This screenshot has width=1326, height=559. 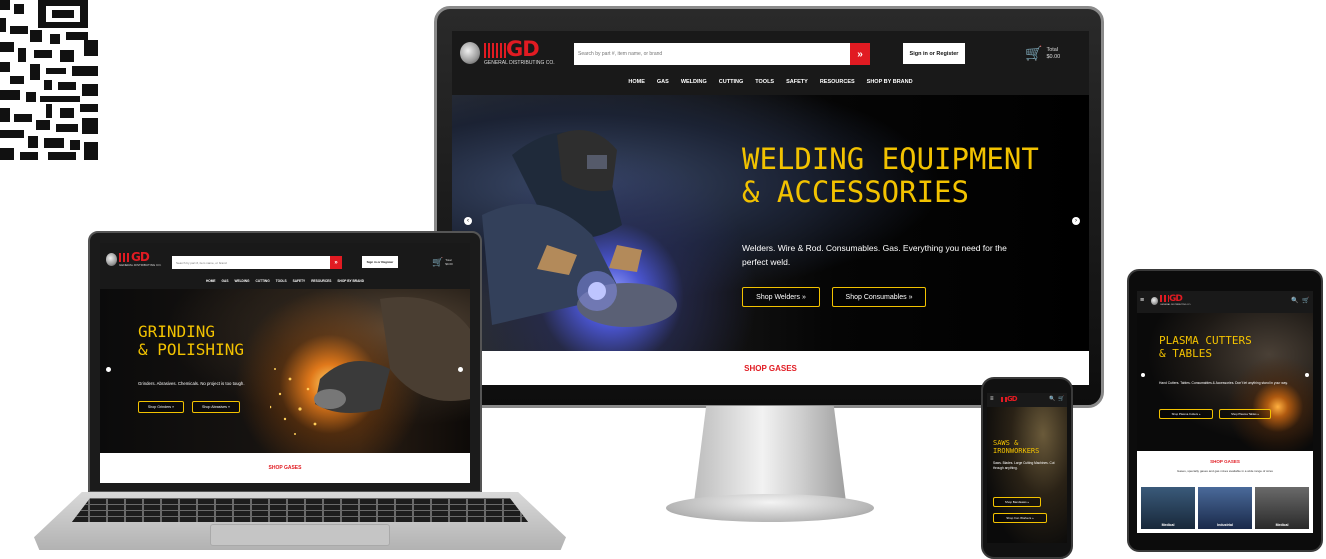 I want to click on category-label: Industrial, so click(x=1225, y=525).